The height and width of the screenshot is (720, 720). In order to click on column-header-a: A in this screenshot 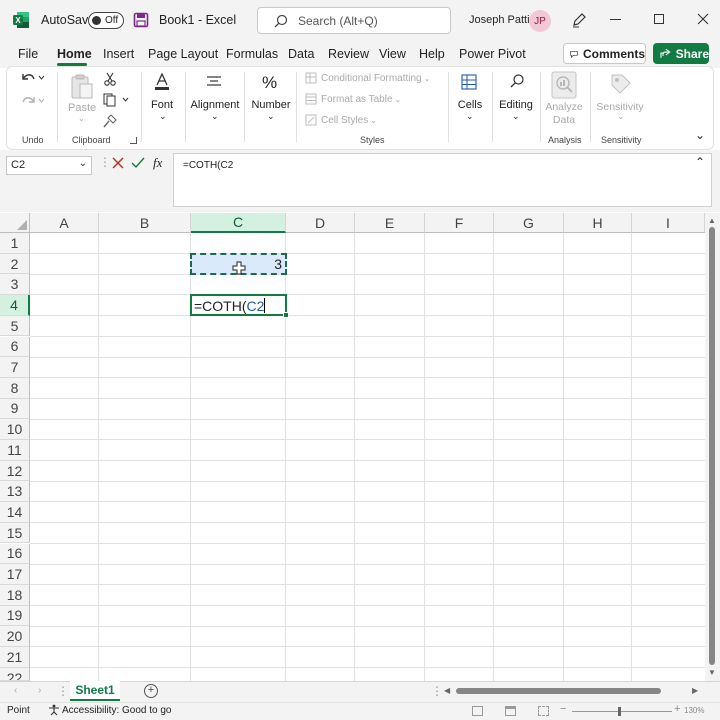, I will do `click(64, 223)`.